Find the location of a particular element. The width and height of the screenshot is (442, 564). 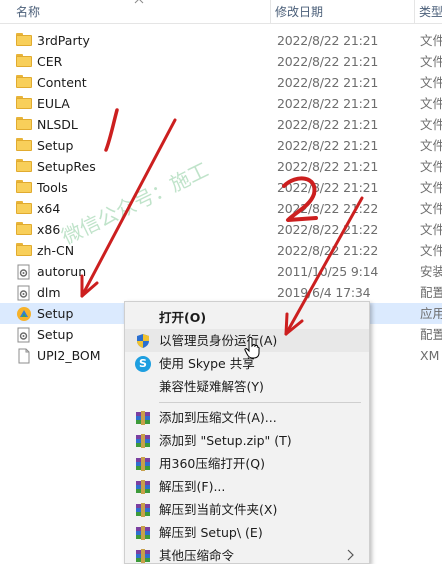

file-name: Content is located at coordinates (62, 82).